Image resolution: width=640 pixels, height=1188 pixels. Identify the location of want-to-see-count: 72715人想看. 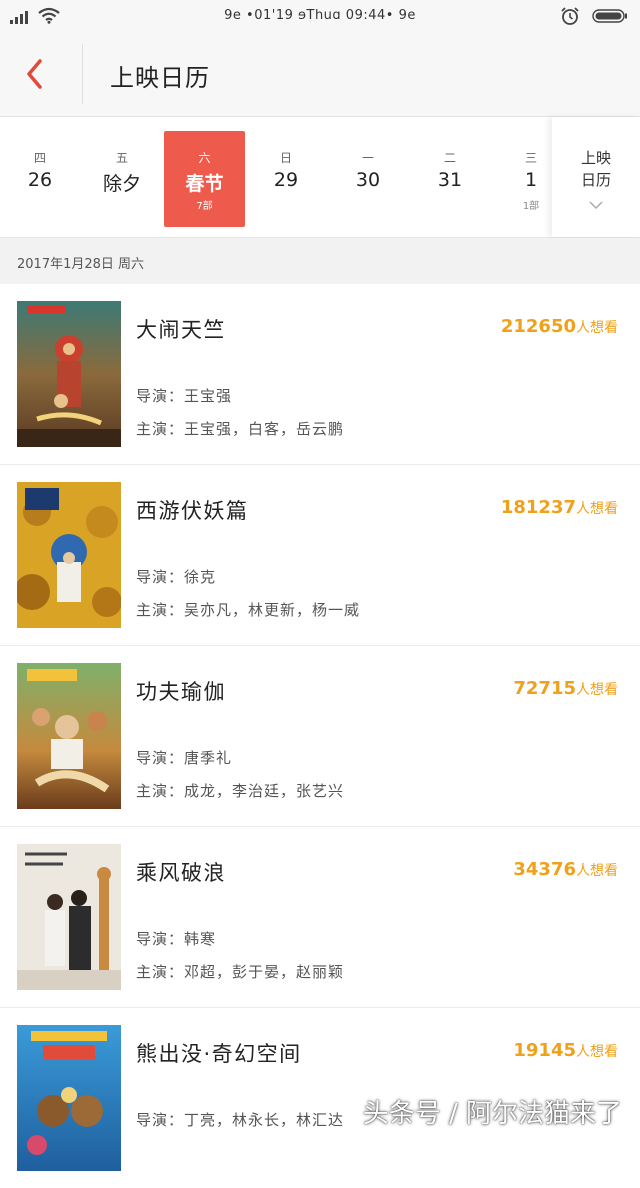
(565, 688).